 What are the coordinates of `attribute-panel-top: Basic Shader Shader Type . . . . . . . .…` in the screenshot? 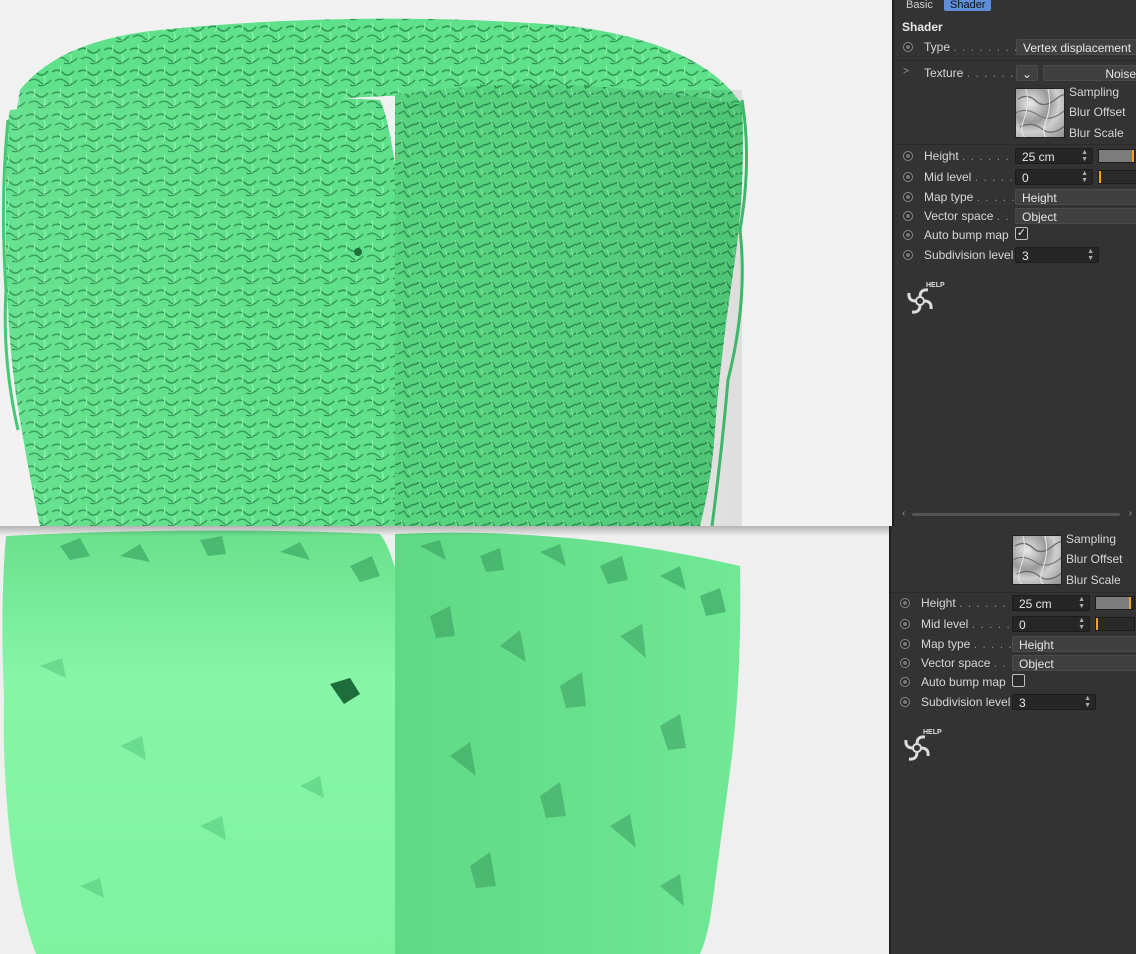 It's located at (1015, 263).